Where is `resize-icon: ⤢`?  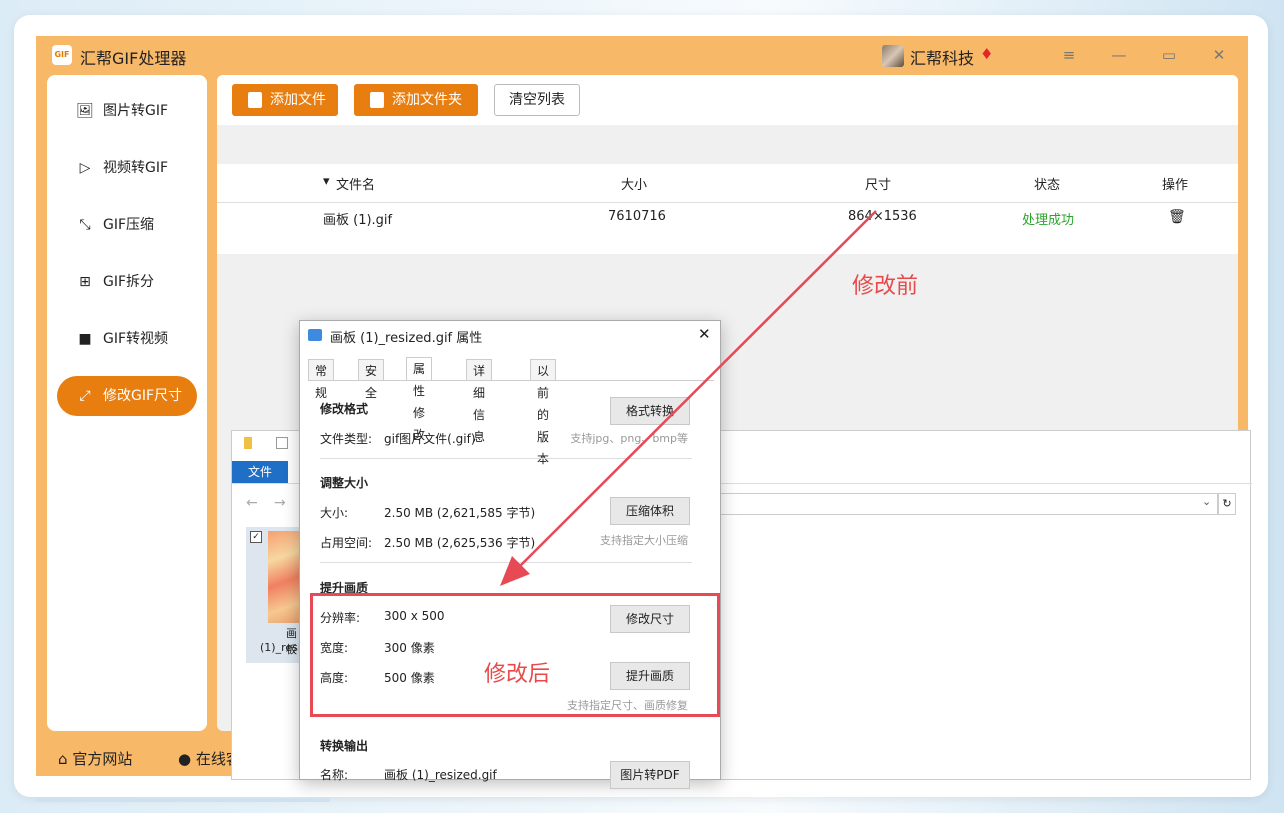 resize-icon: ⤢ is located at coordinates (85, 396).